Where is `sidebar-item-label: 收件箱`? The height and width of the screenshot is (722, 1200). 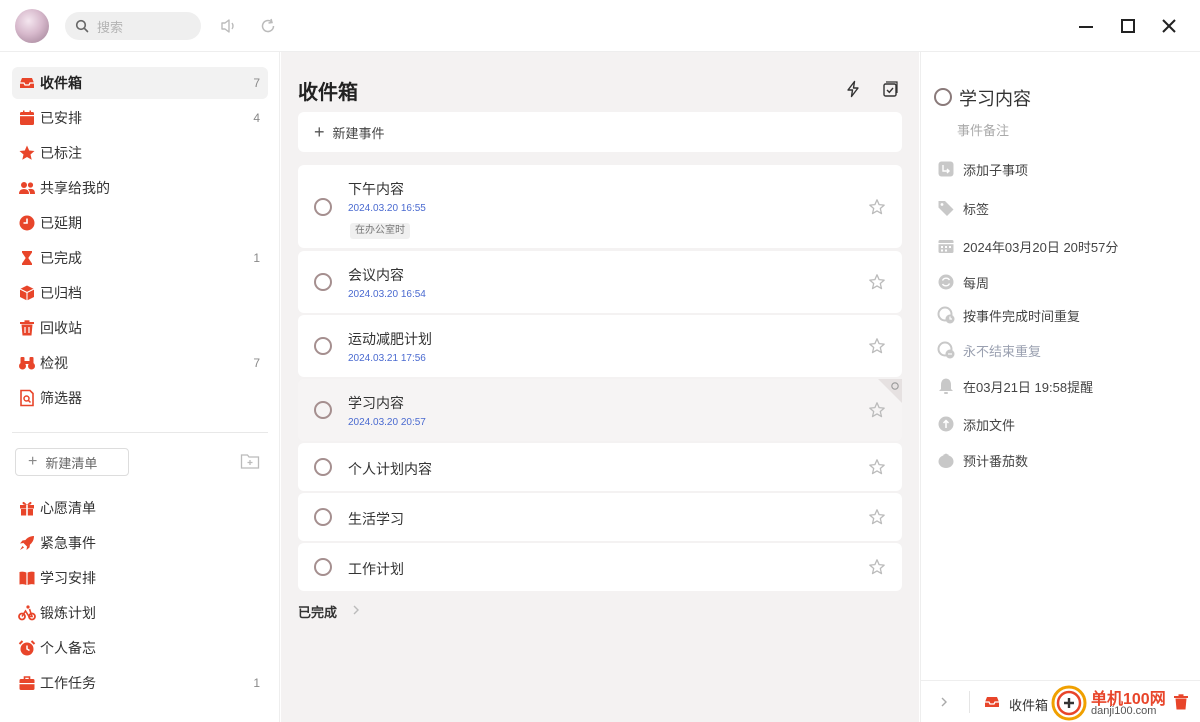
sidebar-item-label: 收件箱 is located at coordinates (61, 83).